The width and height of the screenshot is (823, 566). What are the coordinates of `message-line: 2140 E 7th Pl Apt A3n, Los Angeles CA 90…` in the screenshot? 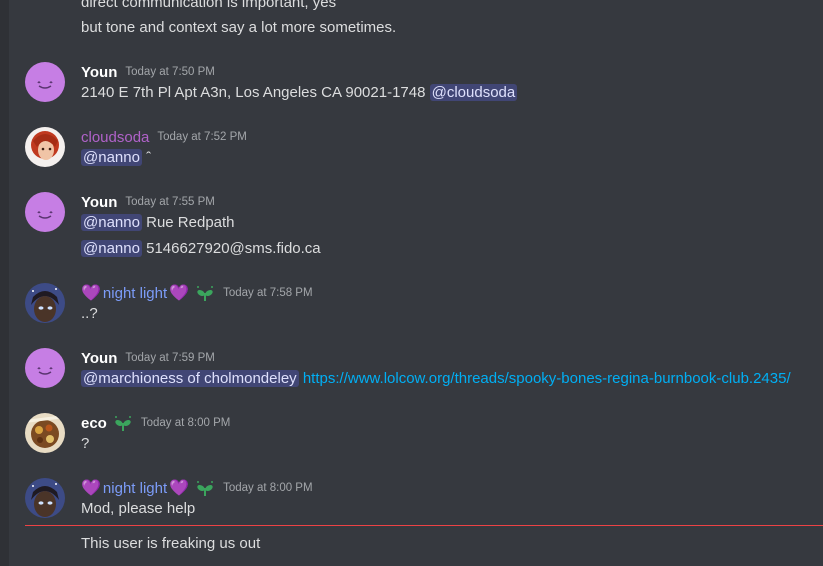 It's located at (299, 92).